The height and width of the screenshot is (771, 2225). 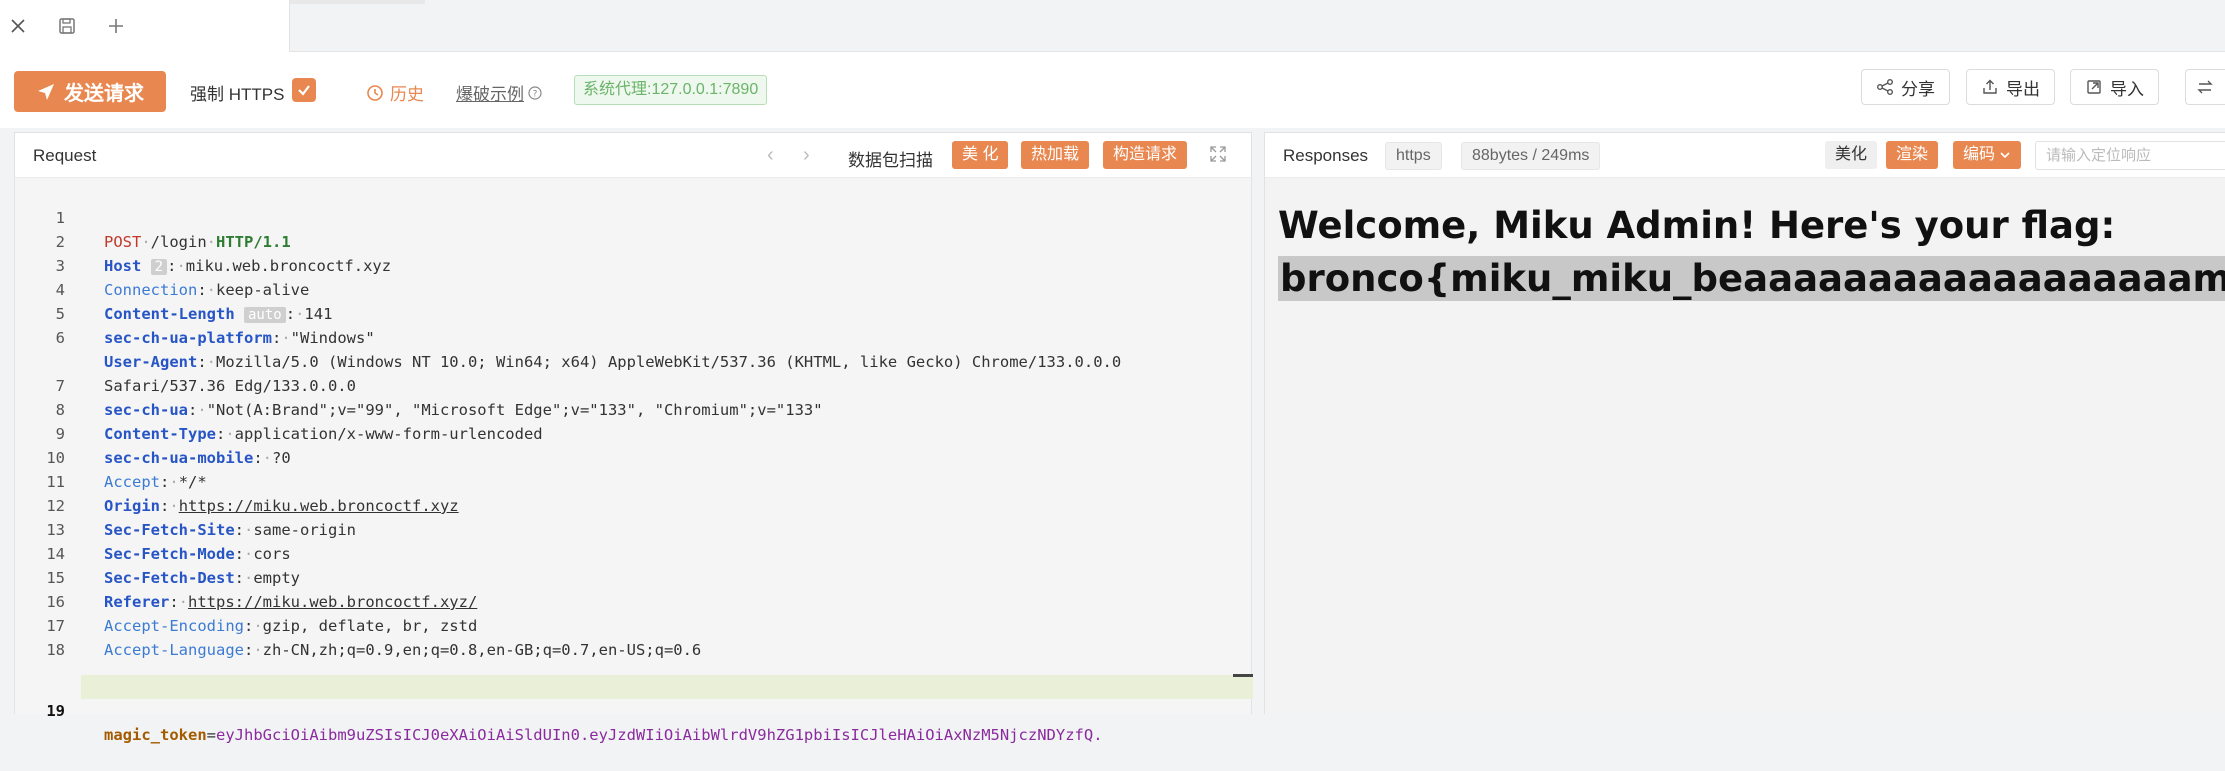 What do you see at coordinates (980, 155) in the screenshot?
I see `beautify-button: 美 化` at bounding box center [980, 155].